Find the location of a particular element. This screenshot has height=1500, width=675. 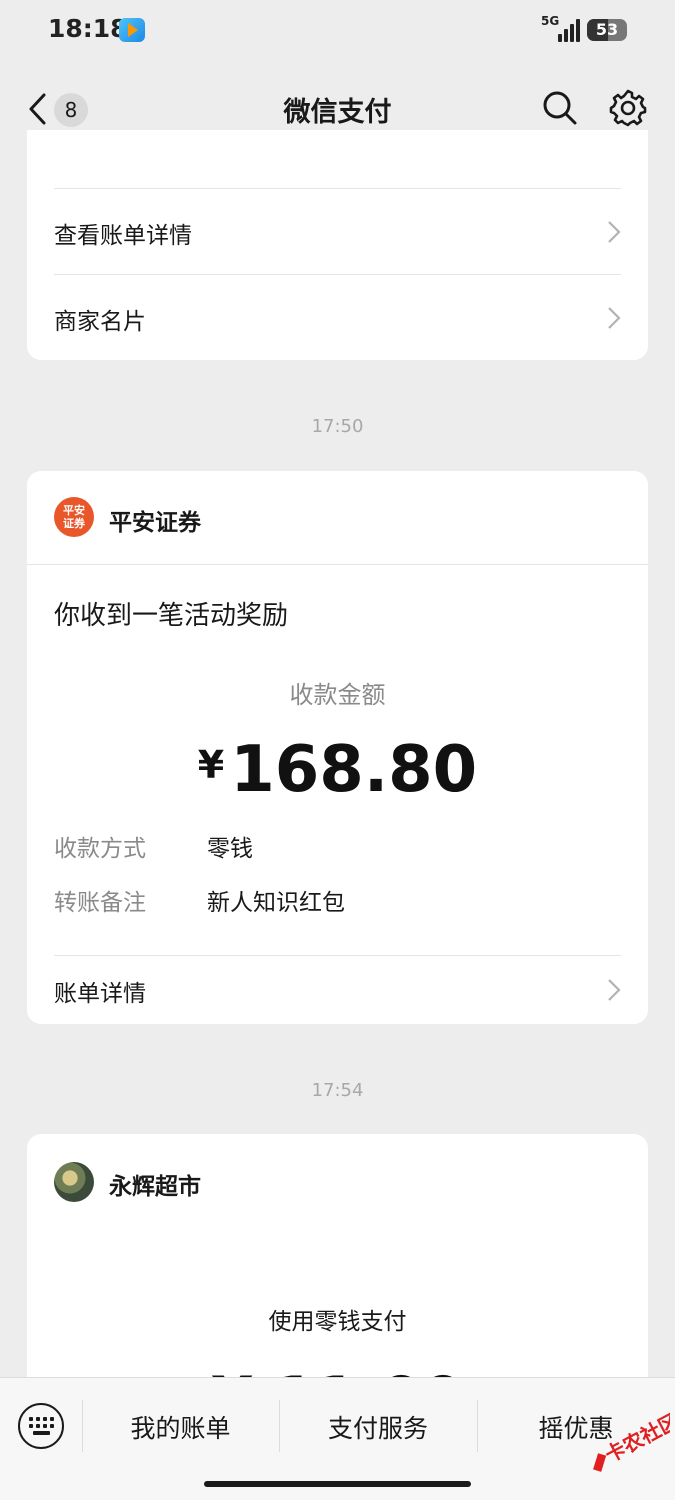

merchant-name: 平安证券 is located at coordinates (155, 520).